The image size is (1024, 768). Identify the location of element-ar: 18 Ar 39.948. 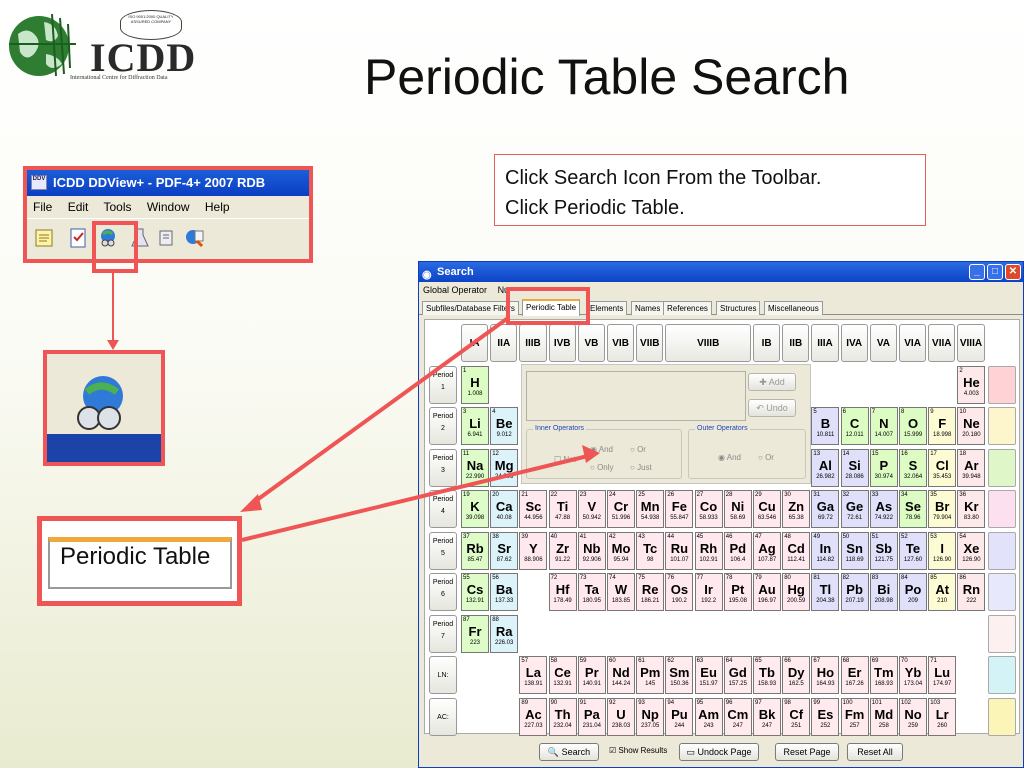
(971, 467).